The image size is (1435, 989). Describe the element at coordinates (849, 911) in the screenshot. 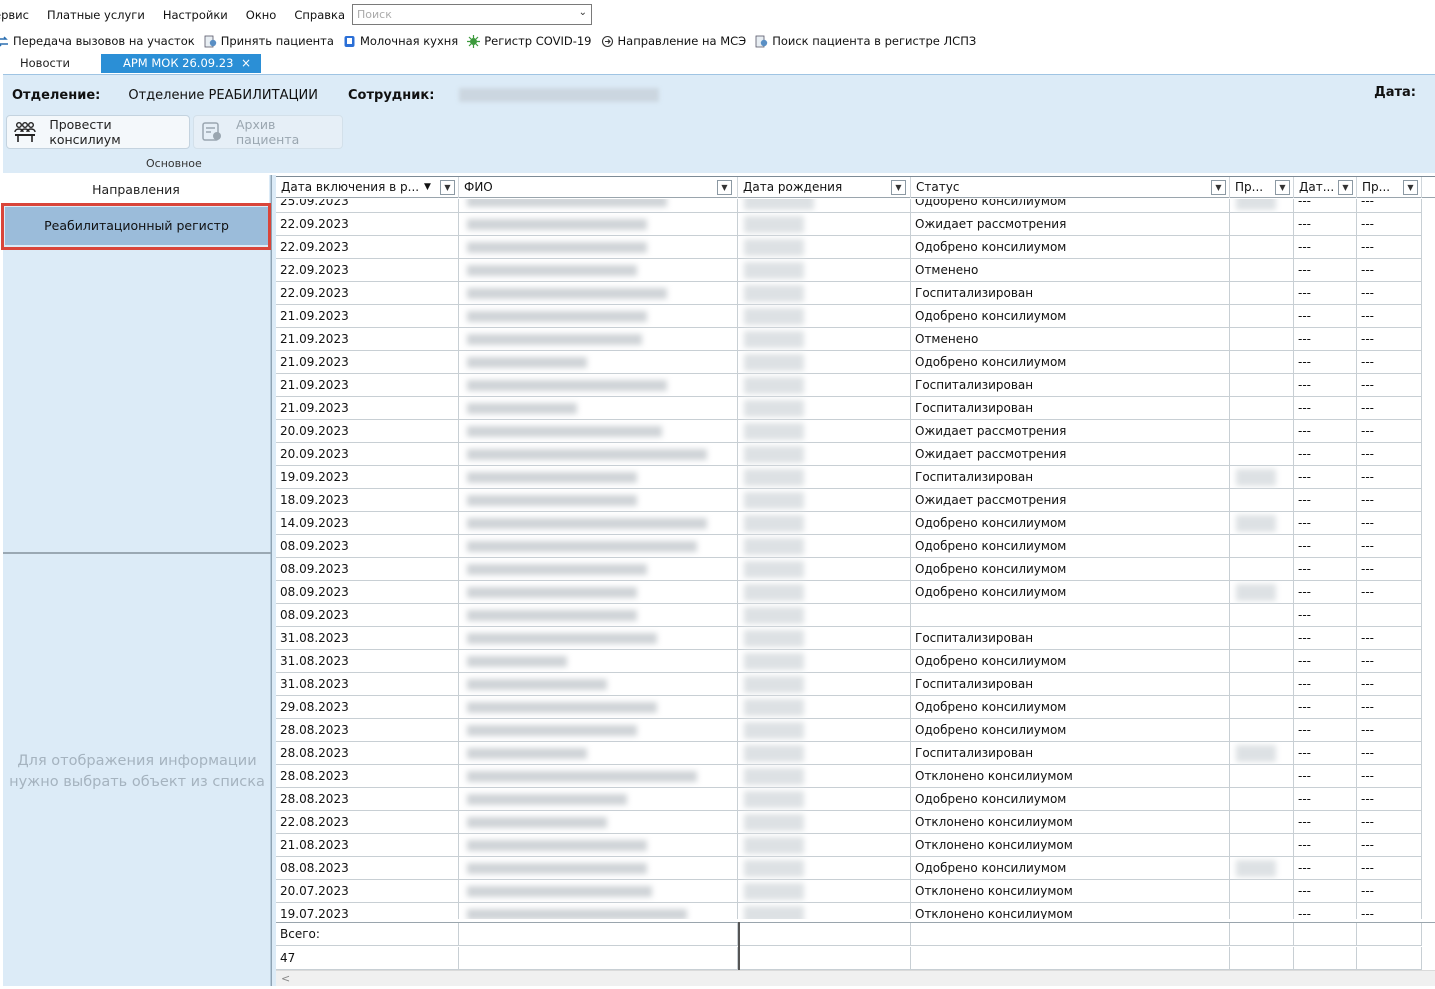

I see `table-row: 19.07.2023 Отклонено консилиумом --- ---` at that location.